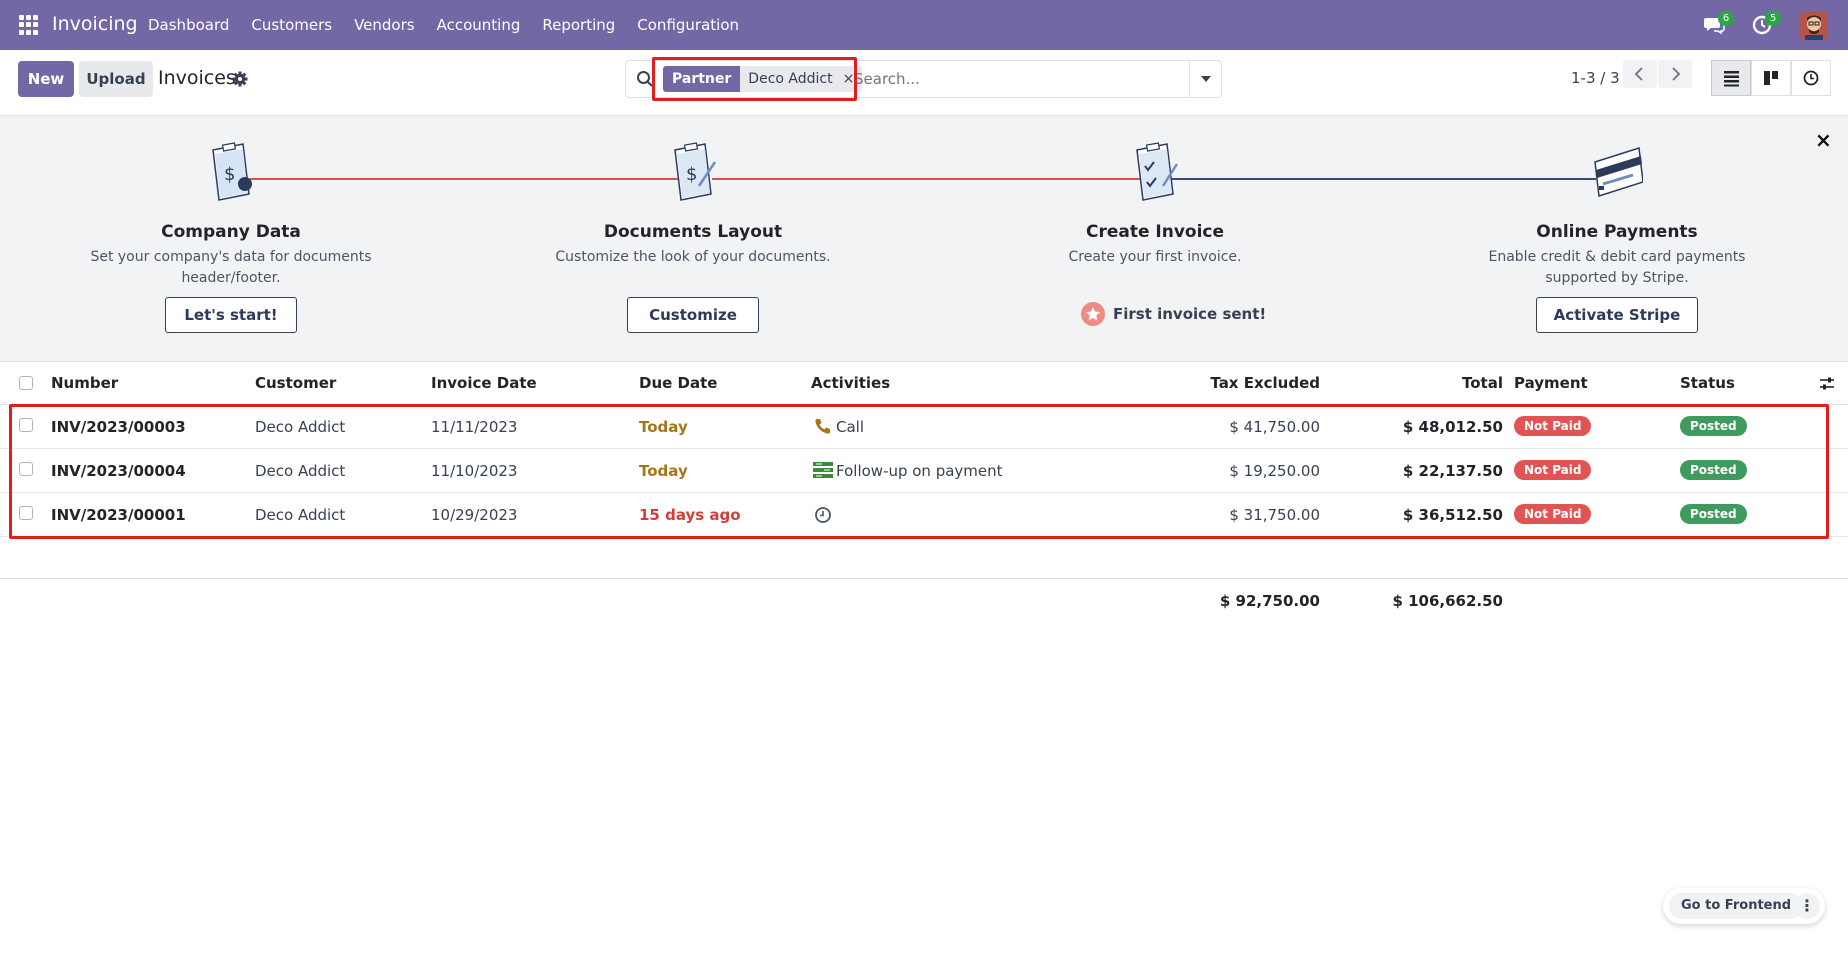  Describe the element at coordinates (927, 179) in the screenshot. I see `progress-line-done` at that location.